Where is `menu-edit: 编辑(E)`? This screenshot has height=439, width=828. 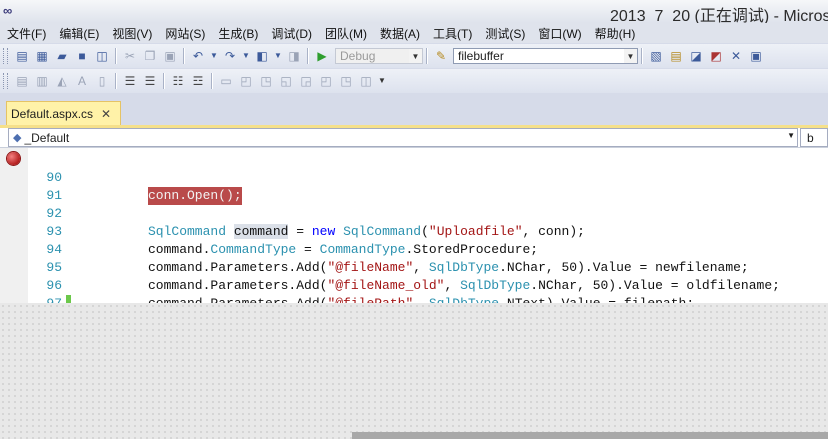
menu-edit: 编辑(E) is located at coordinates (78, 33).